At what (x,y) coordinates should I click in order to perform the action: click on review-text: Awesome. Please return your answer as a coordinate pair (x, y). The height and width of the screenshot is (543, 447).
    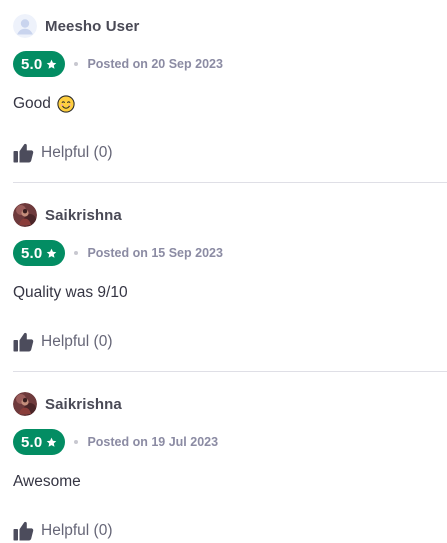
    Looking at the image, I should click on (47, 482).